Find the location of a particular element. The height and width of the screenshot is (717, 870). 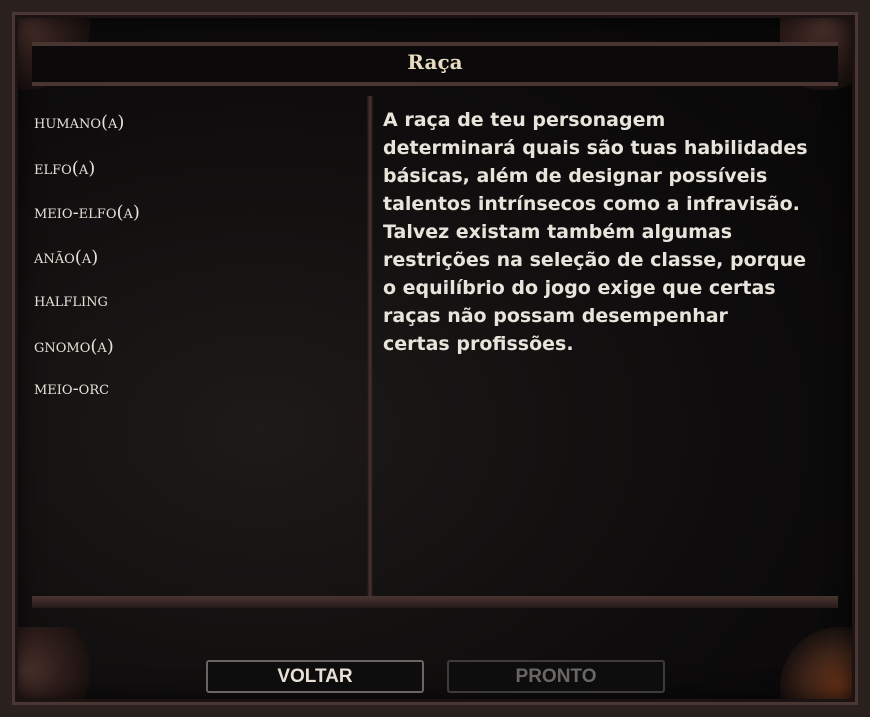

race-option-gnome: GNOMO(A) is located at coordinates (74, 347).